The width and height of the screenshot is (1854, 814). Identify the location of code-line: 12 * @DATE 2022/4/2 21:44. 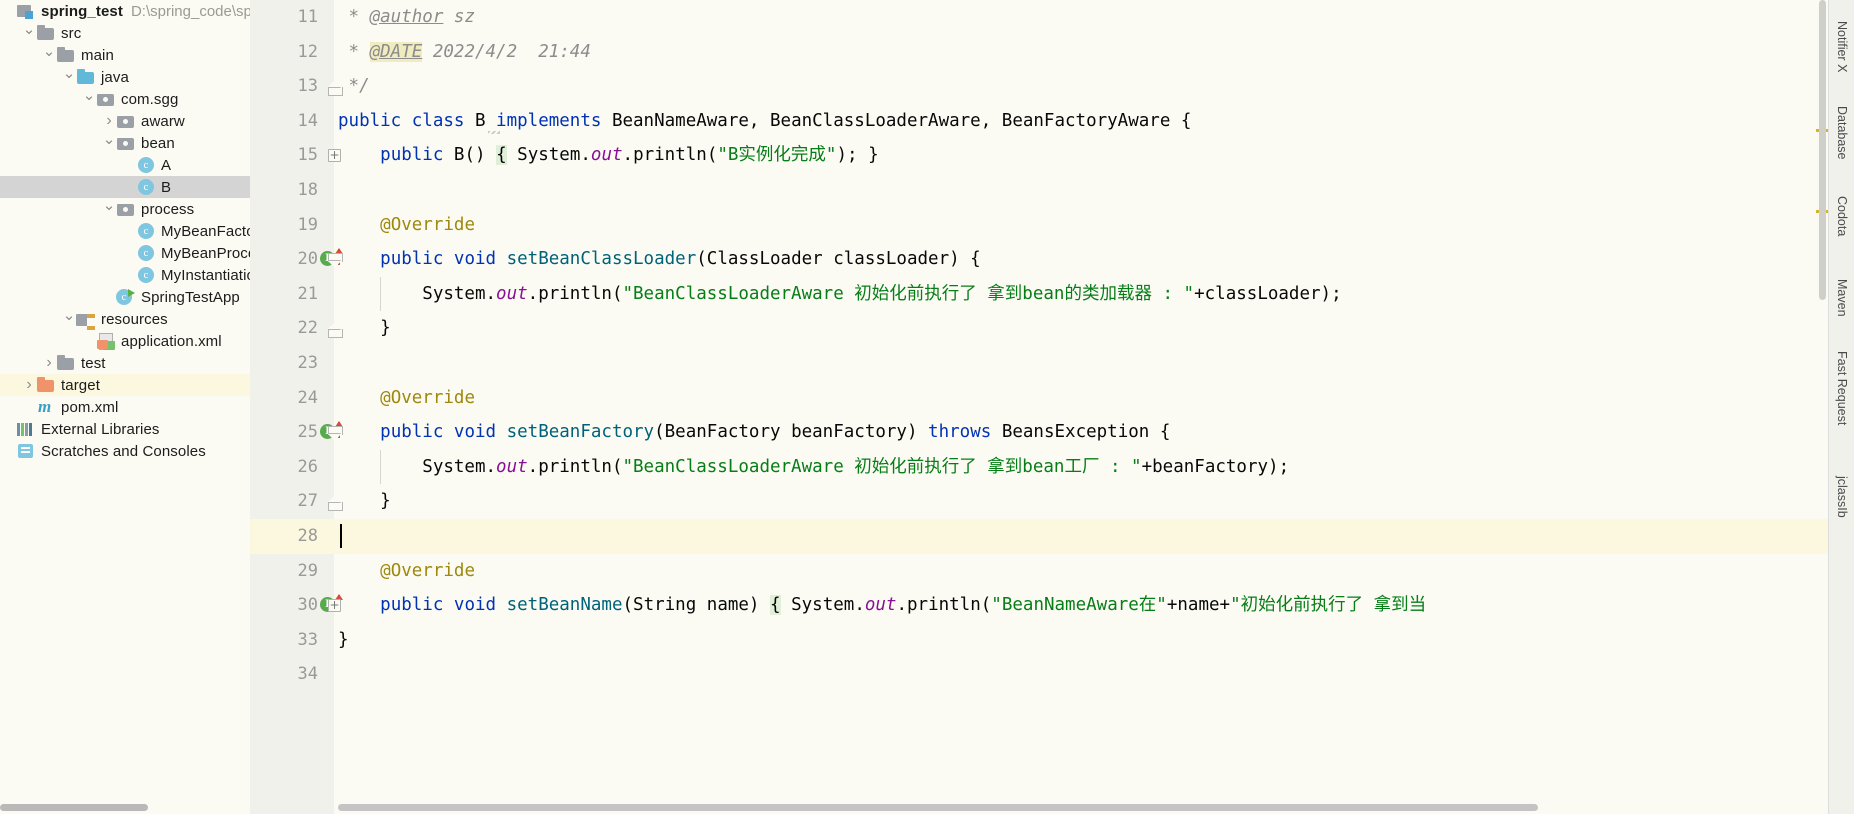
(1039, 52).